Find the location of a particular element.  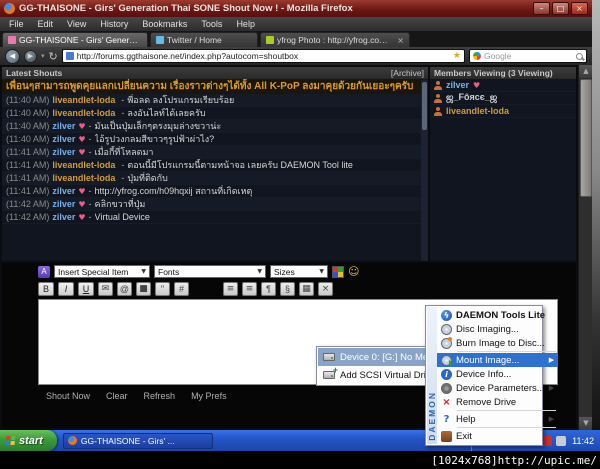

minimize-button: – is located at coordinates (541, 8).